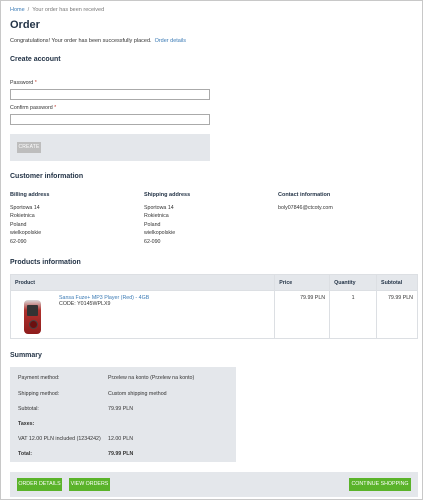 The height and width of the screenshot is (500, 423). Describe the element at coordinates (68, 10) in the screenshot. I see `breadcrumb-current: Your order has been received` at that location.